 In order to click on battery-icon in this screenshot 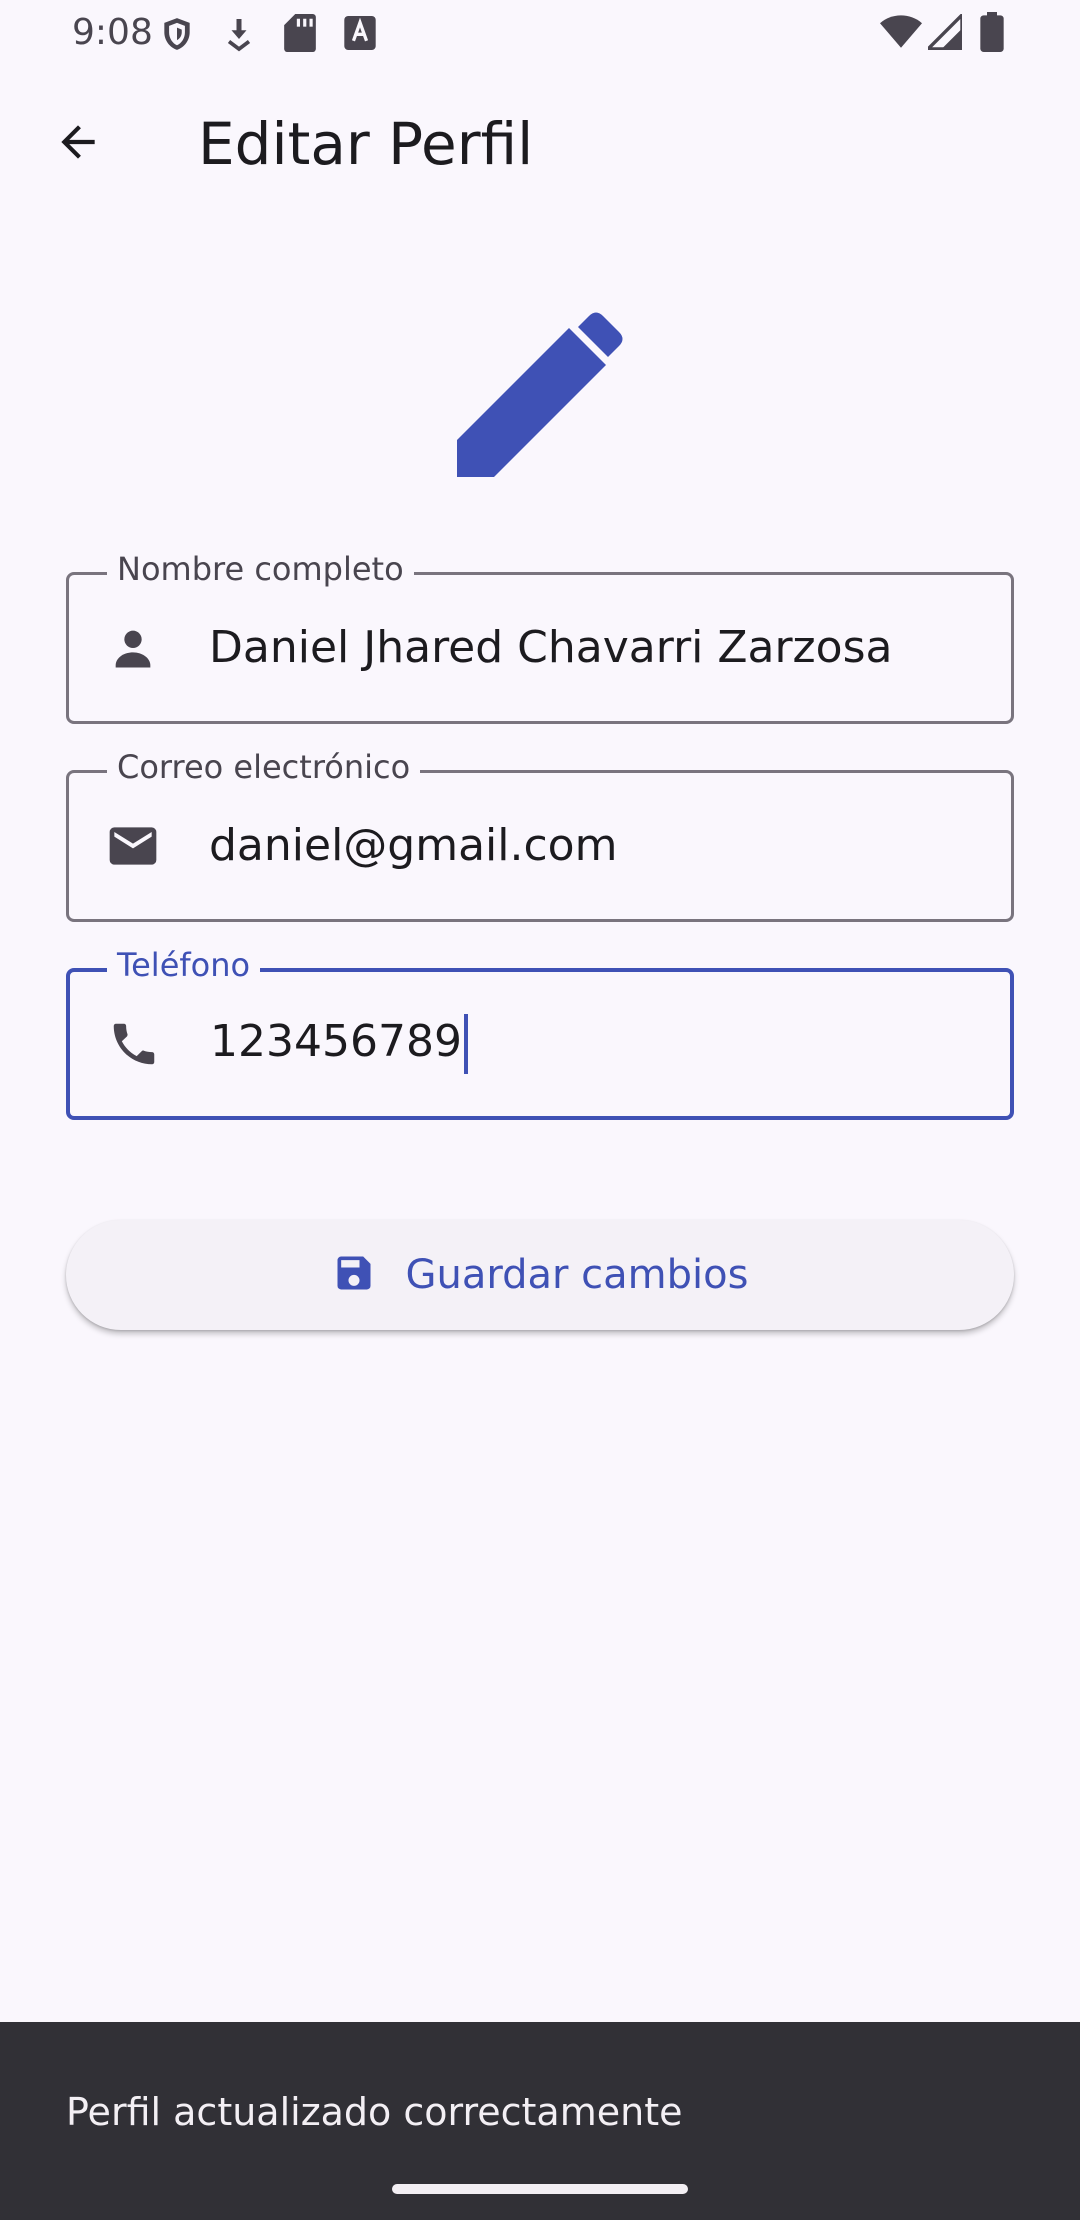, I will do `click(992, 32)`.